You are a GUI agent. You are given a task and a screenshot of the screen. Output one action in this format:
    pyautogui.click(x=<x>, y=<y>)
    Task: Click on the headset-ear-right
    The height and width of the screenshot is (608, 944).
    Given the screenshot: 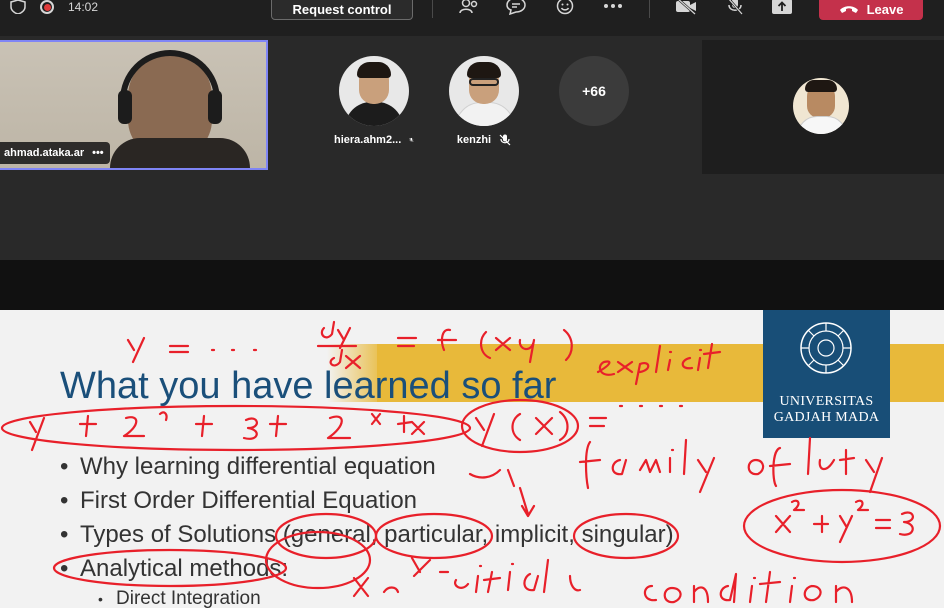 What is the action you would take?
    pyautogui.click(x=215, y=107)
    